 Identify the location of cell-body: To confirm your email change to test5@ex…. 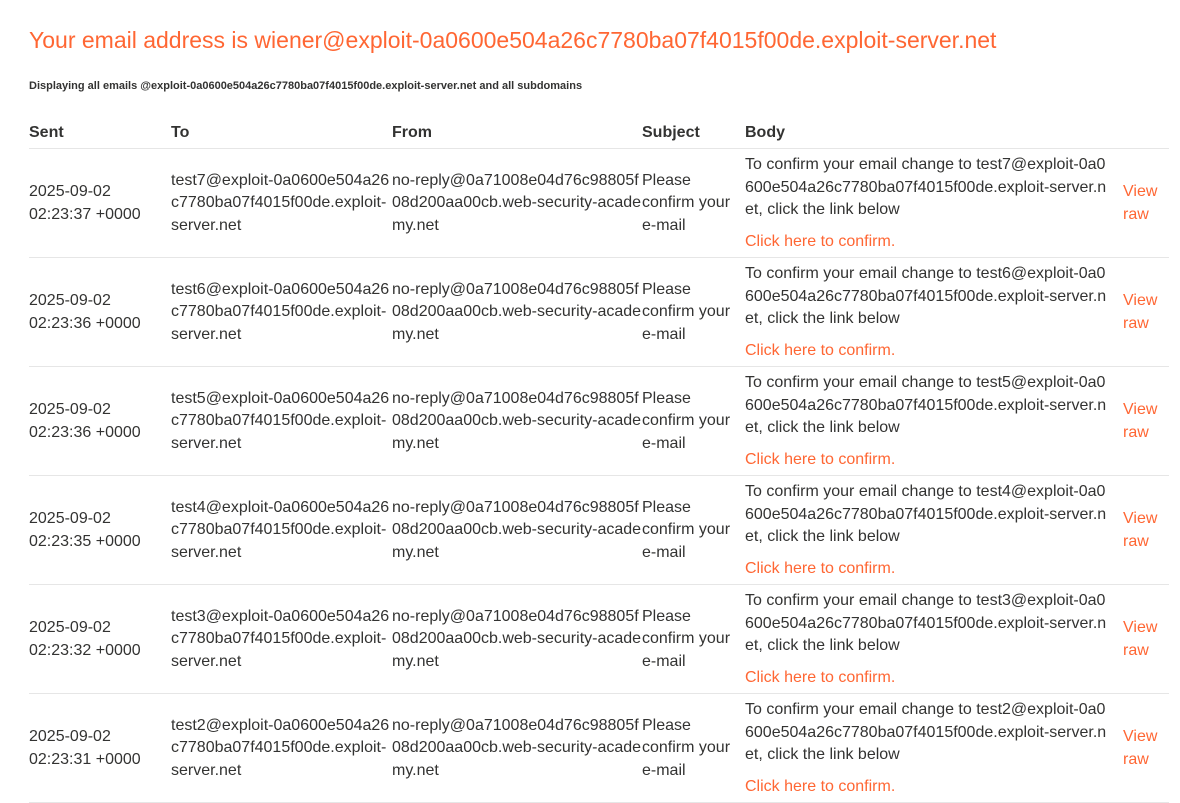
(934, 421).